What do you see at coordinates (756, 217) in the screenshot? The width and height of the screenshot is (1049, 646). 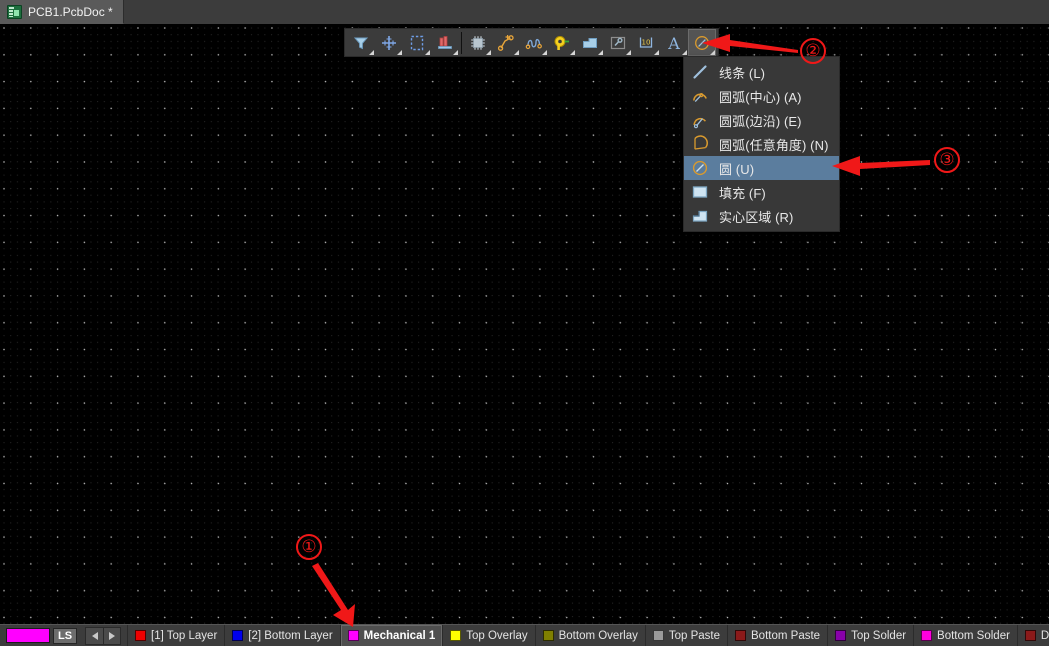 I see `menu-item-label: 实心区域 (R)` at bounding box center [756, 217].